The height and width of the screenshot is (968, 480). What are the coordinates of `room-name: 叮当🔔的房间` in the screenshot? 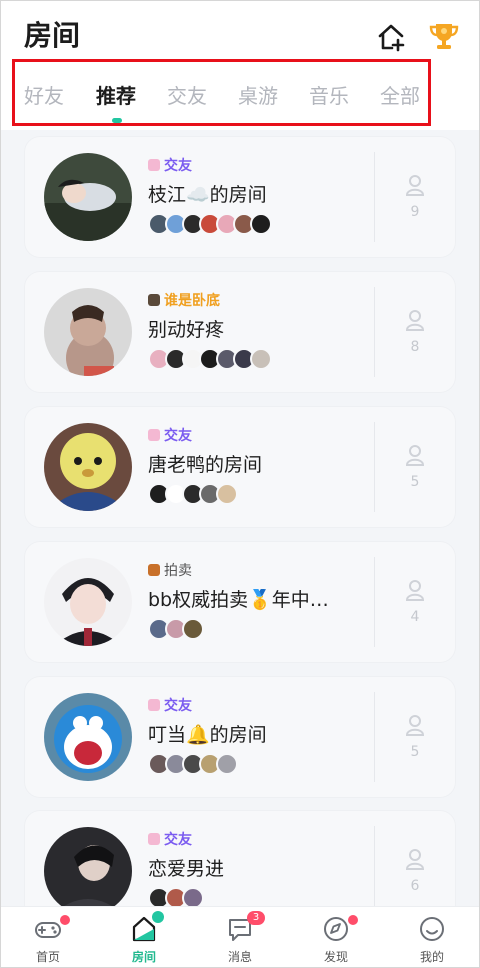 It's located at (207, 735).